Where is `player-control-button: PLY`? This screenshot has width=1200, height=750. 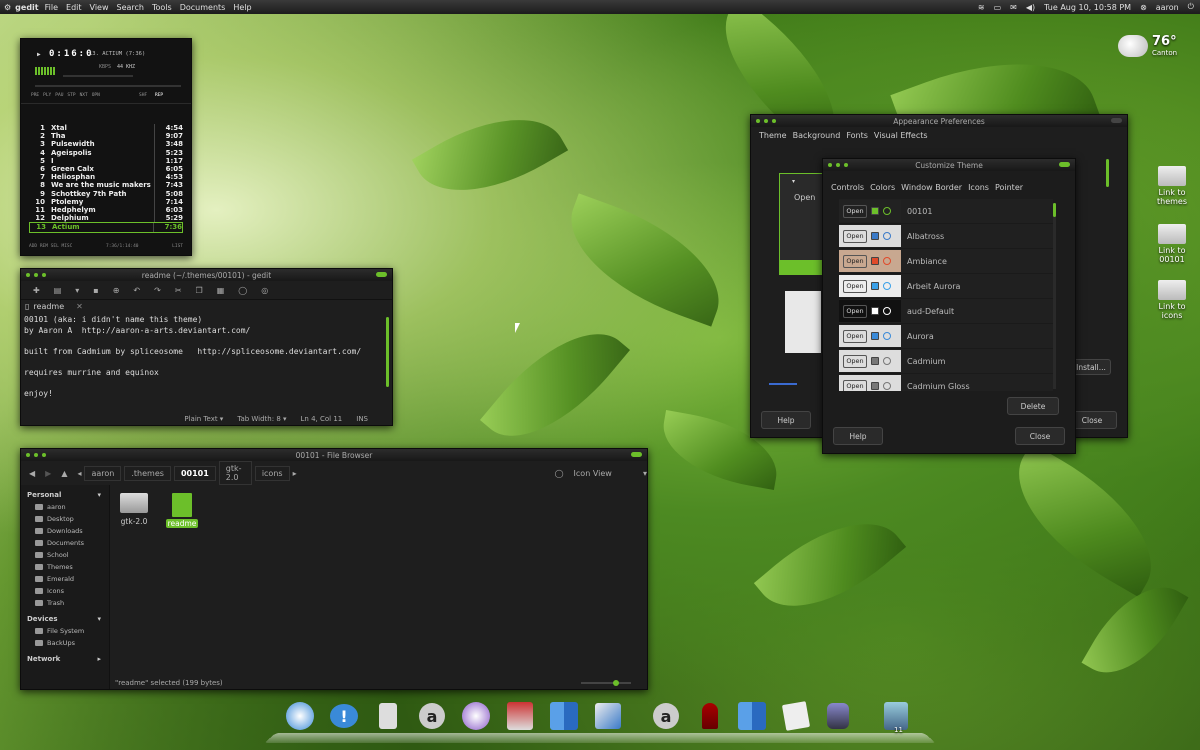
player-control-button: PLY is located at coordinates (47, 95).